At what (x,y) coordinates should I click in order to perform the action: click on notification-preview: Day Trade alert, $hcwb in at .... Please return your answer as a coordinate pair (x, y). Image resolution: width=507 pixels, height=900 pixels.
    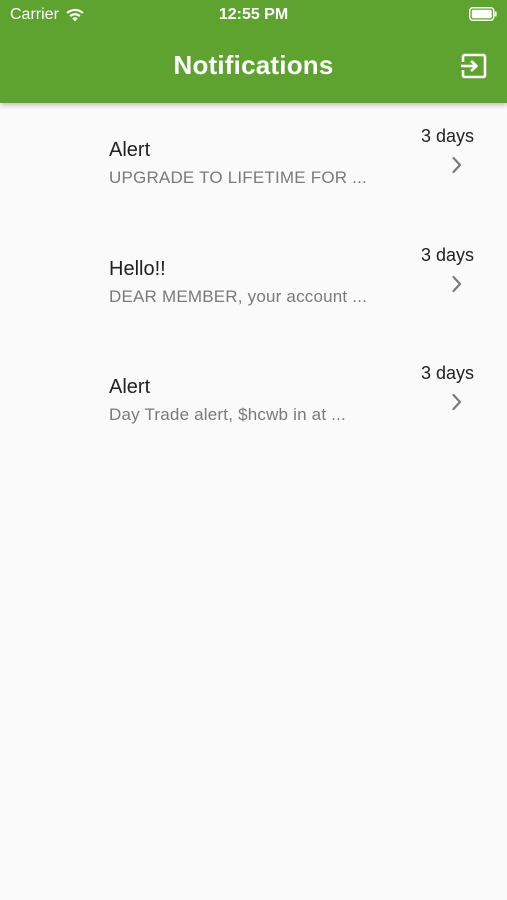
    Looking at the image, I should click on (227, 414).